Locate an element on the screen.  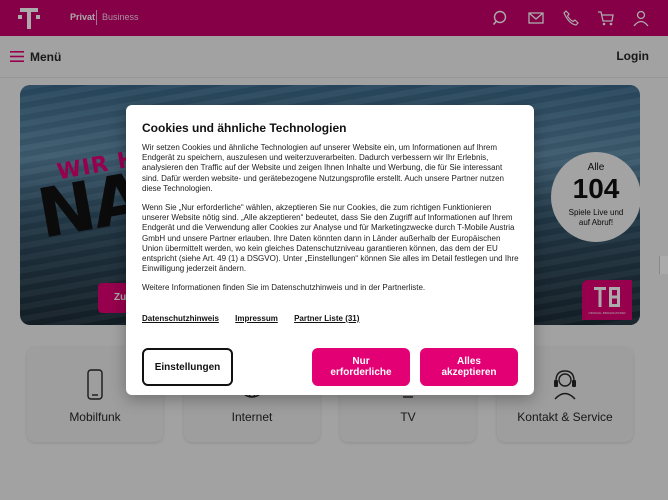
privacy-notice-link: Datenschutzhinweis is located at coordinates (180, 318).